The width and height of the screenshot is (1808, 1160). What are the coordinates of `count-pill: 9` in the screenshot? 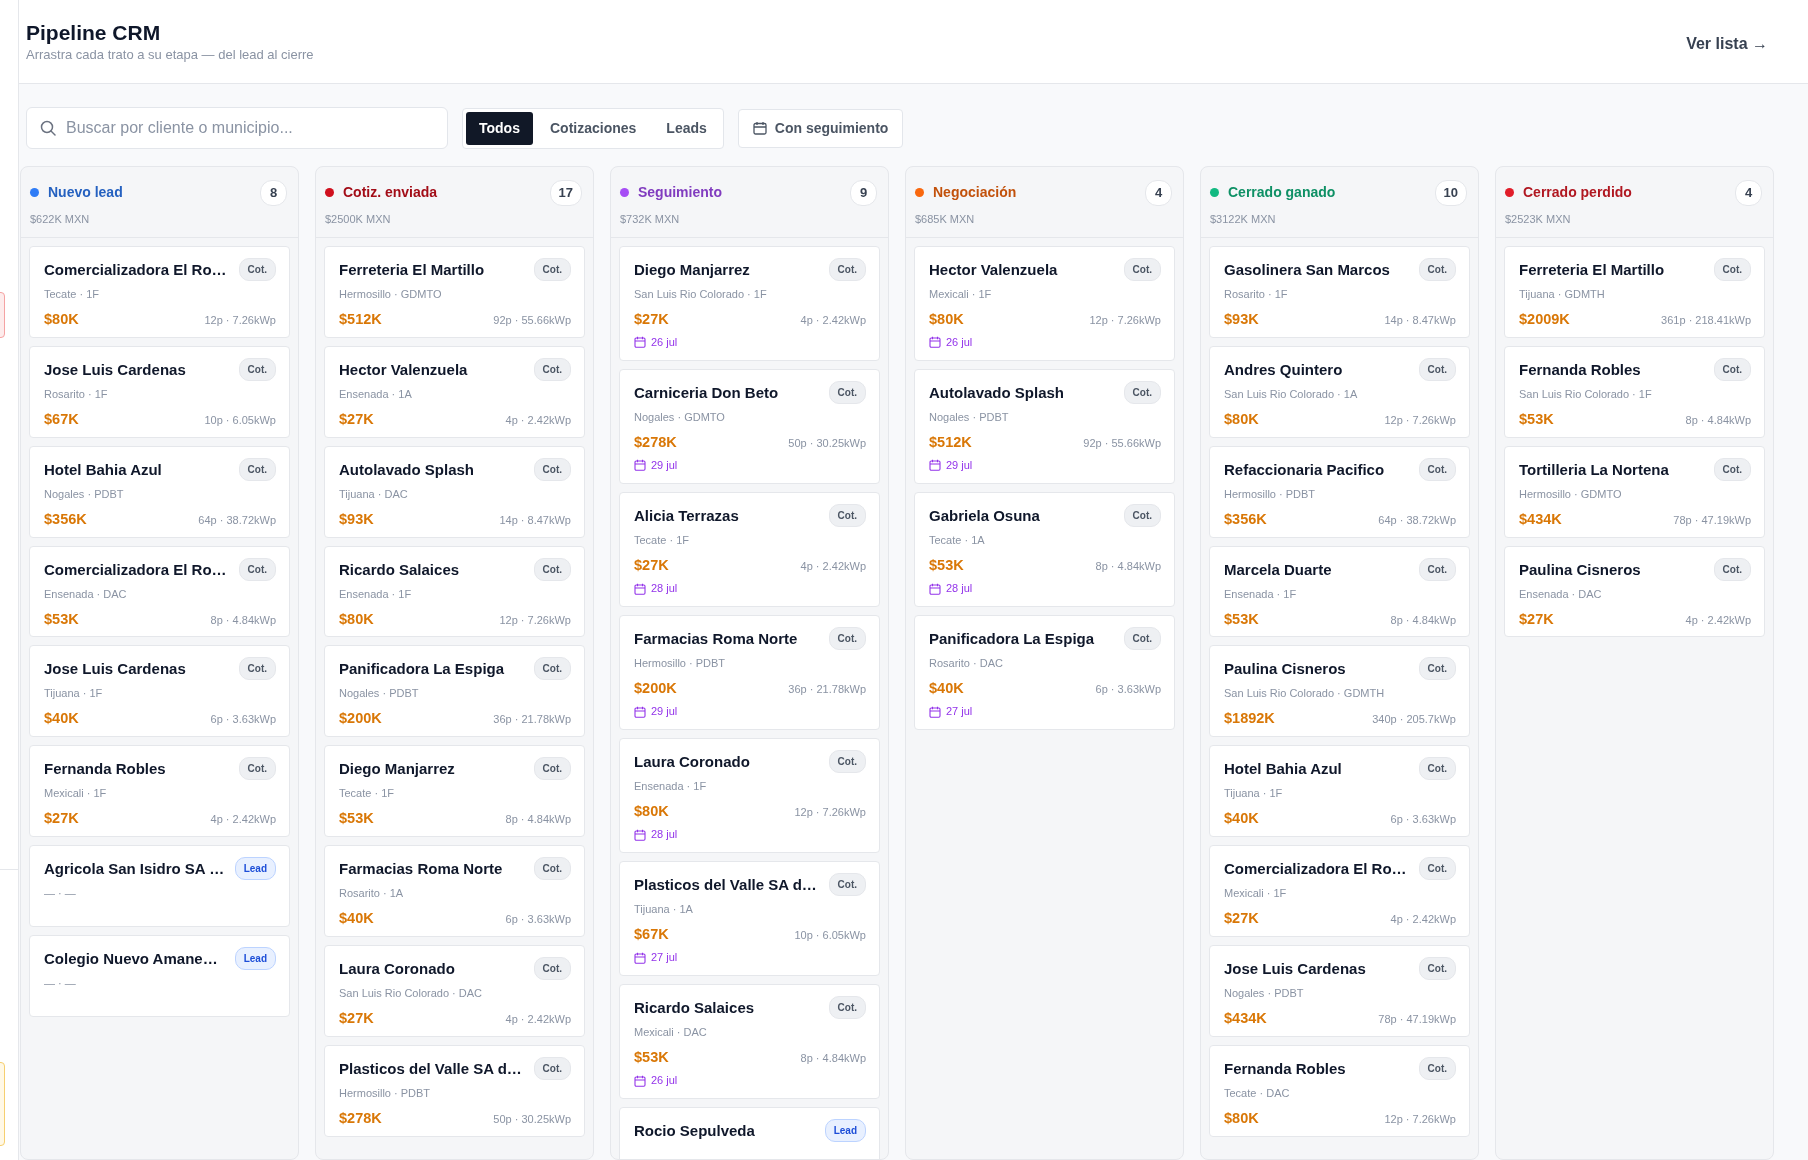 It's located at (863, 193).